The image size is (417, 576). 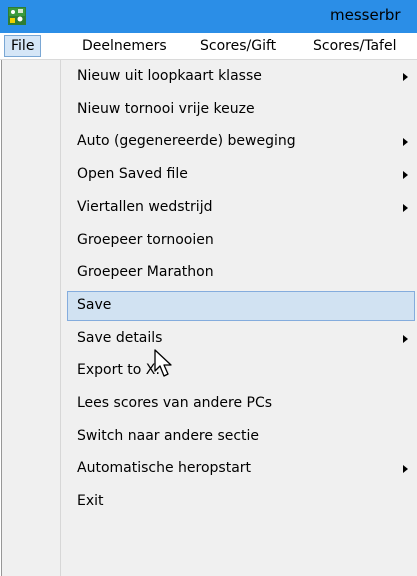 I want to click on menu-item-label: Exit, so click(x=90, y=501).